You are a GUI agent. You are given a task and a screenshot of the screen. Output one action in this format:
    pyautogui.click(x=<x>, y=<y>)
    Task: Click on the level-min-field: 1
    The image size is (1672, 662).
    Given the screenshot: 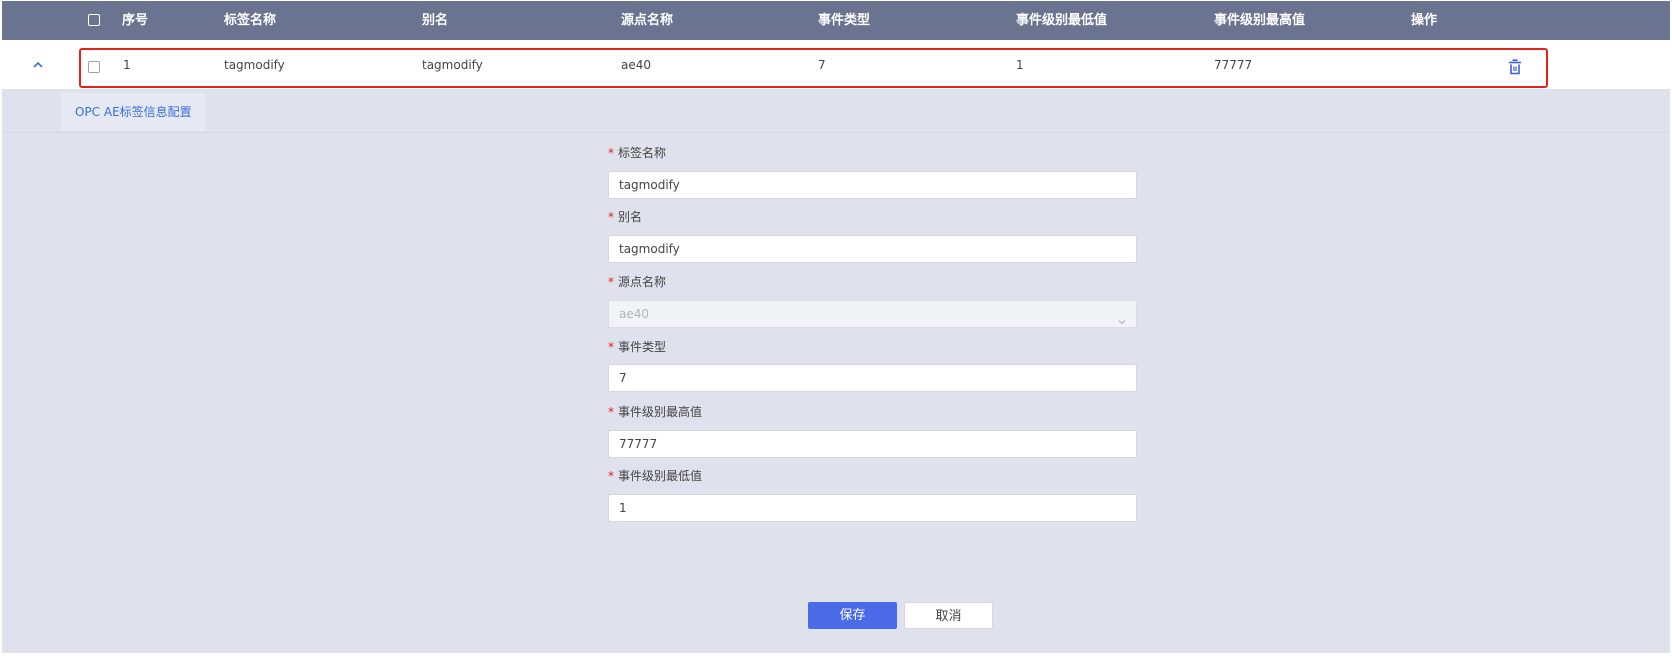 What is the action you would take?
    pyautogui.click(x=872, y=508)
    